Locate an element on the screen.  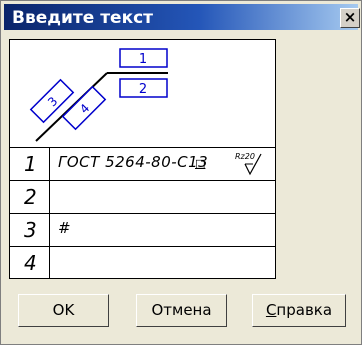
row-value: ГОСТ 5264-80-С13 is located at coordinates (133, 162).